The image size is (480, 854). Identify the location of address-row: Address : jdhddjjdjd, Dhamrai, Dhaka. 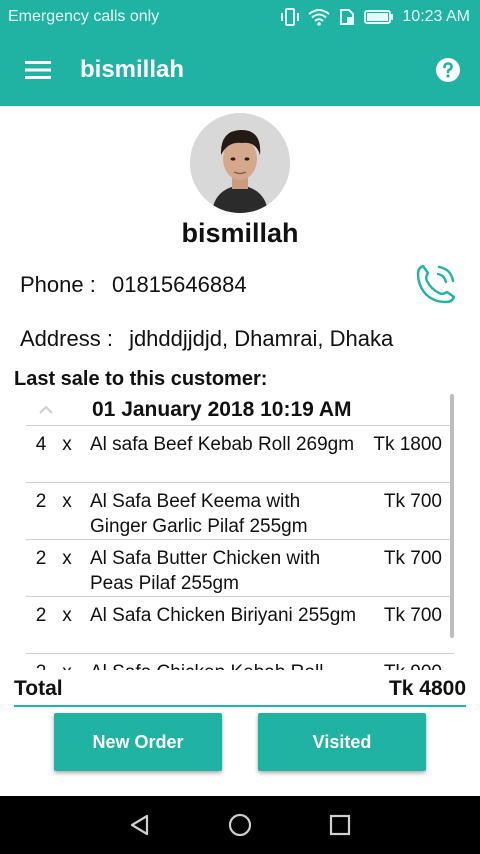
(206, 339).